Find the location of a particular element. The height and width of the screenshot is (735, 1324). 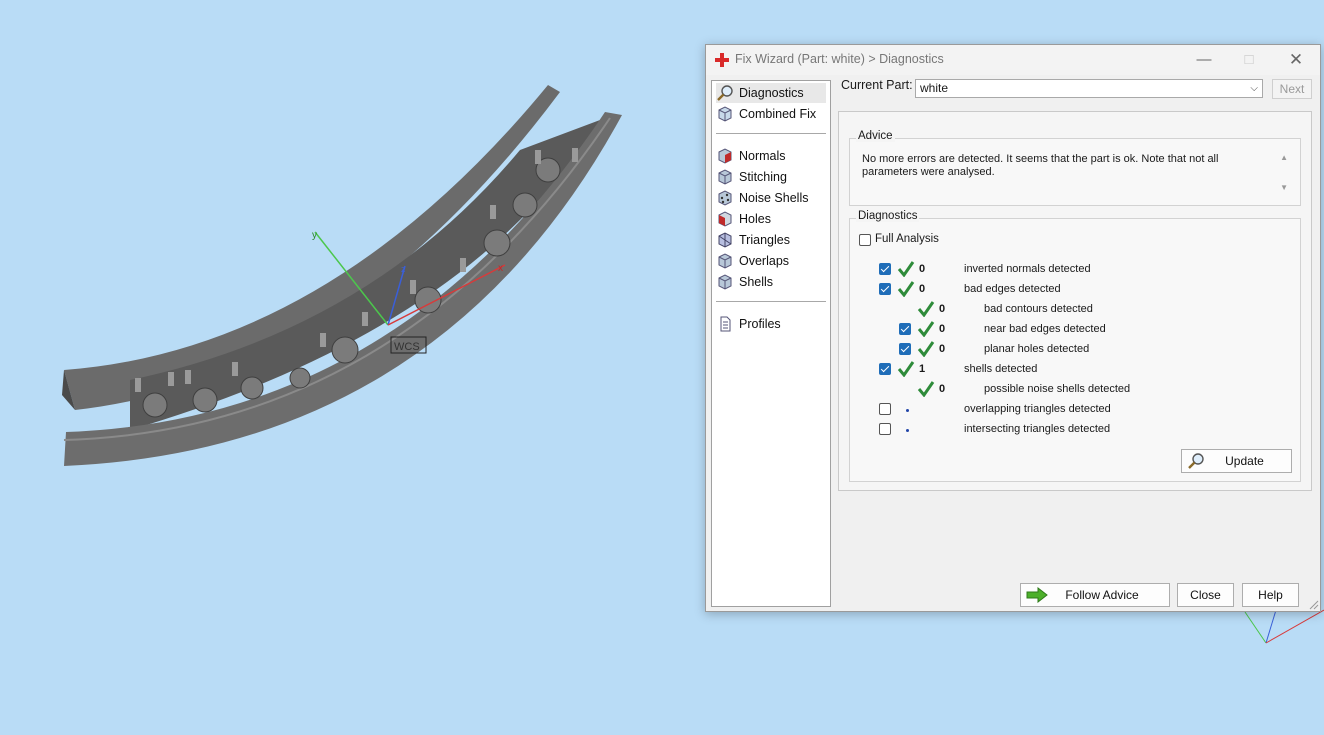

next-button: Next is located at coordinates (1292, 89).